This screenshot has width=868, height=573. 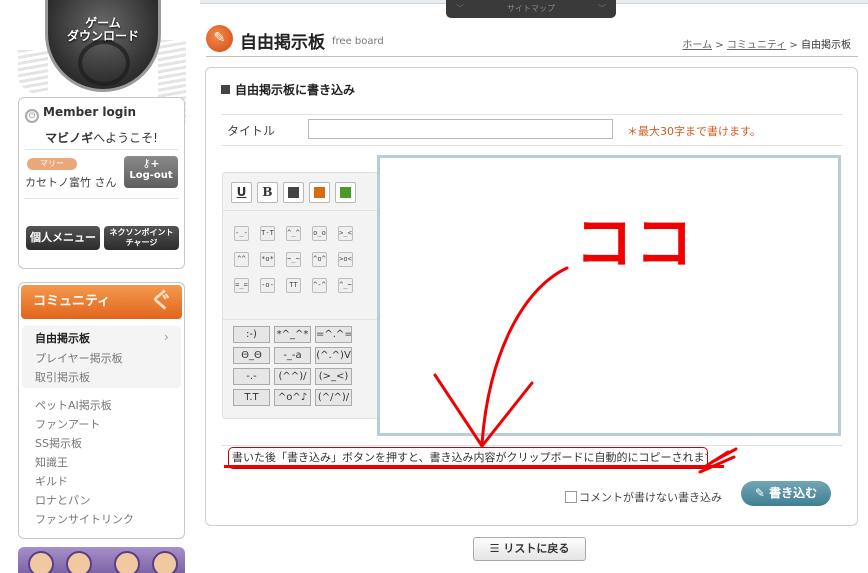 What do you see at coordinates (102, 29) in the screenshot?
I see `game-download-label: ゲーム ダウンロード` at bounding box center [102, 29].